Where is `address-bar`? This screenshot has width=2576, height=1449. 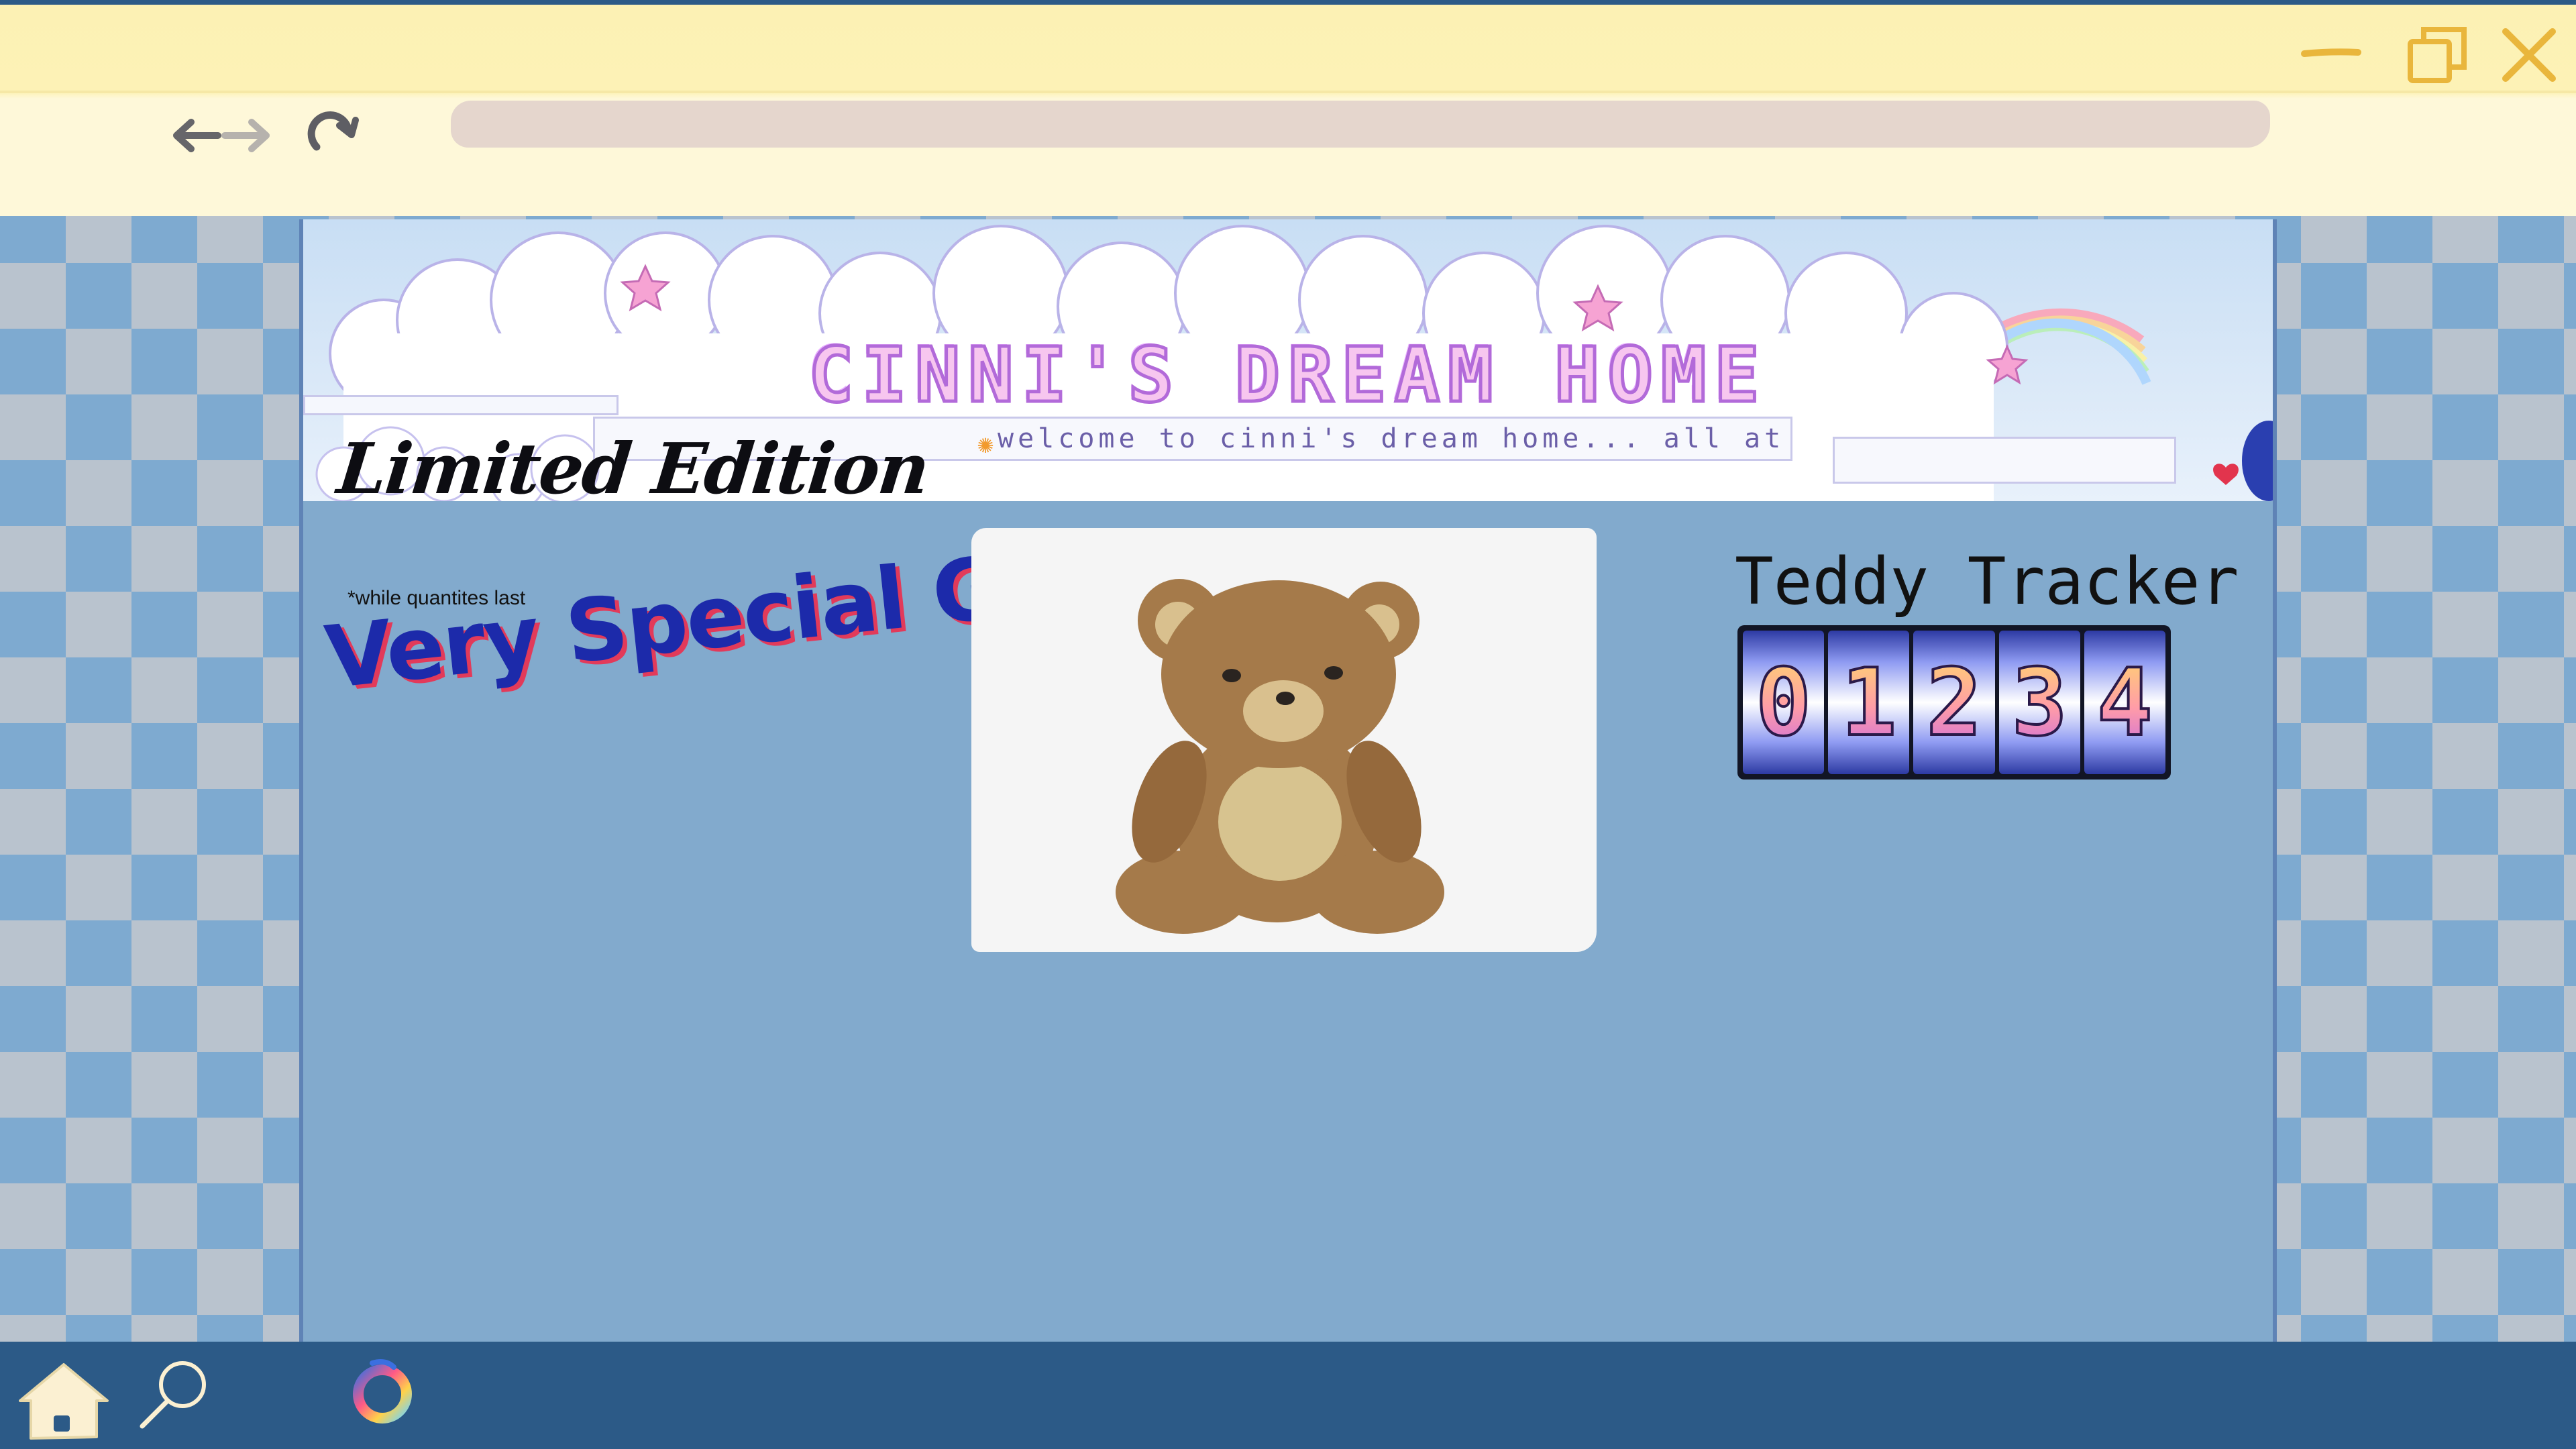 address-bar is located at coordinates (1360, 124).